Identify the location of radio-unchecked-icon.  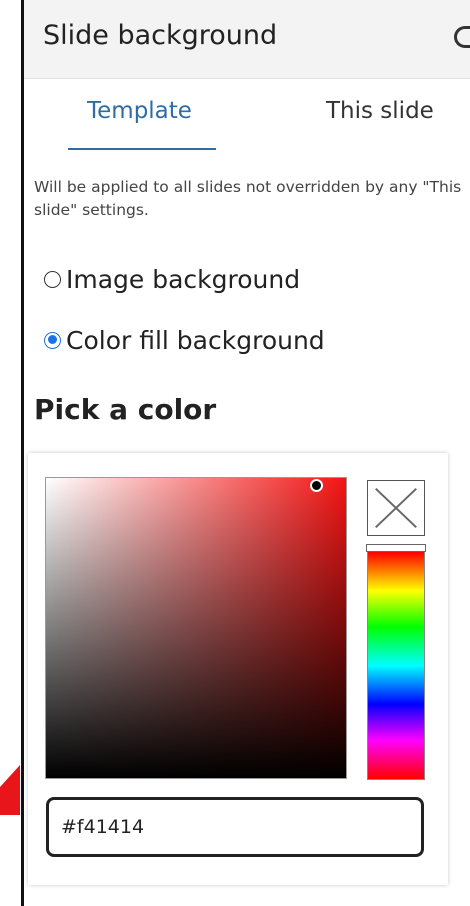
(52, 279).